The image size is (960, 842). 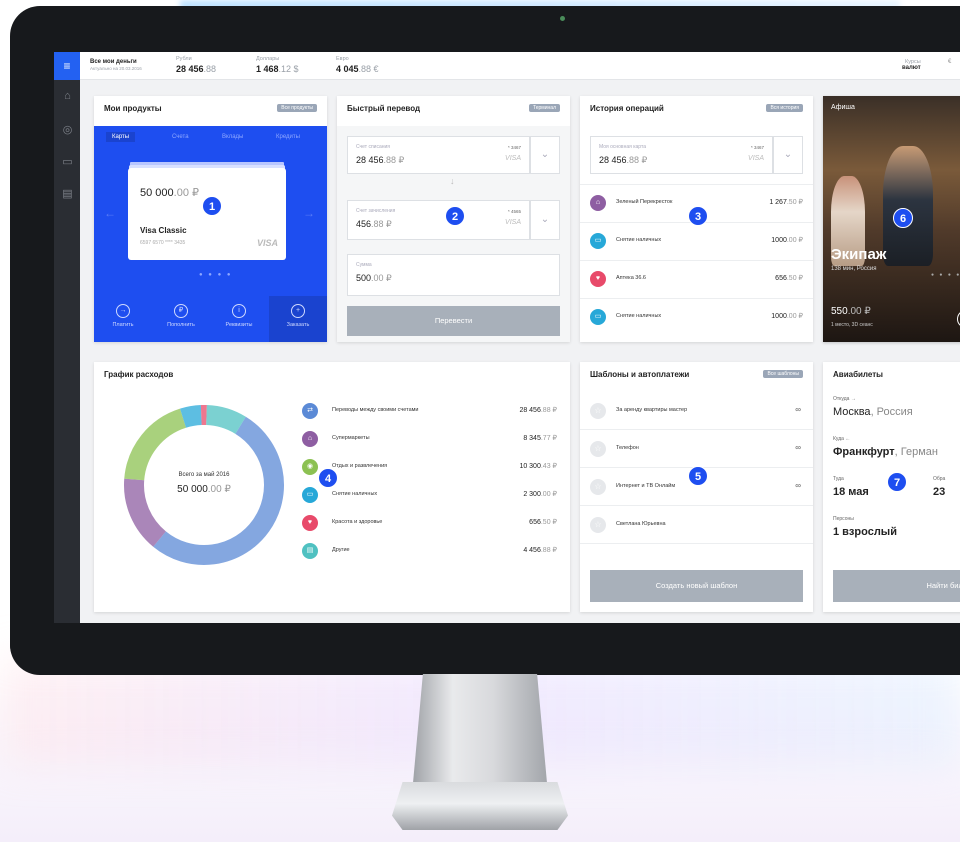 What do you see at coordinates (268, 59) in the screenshot?
I see `usd-label: Доллары` at bounding box center [268, 59].